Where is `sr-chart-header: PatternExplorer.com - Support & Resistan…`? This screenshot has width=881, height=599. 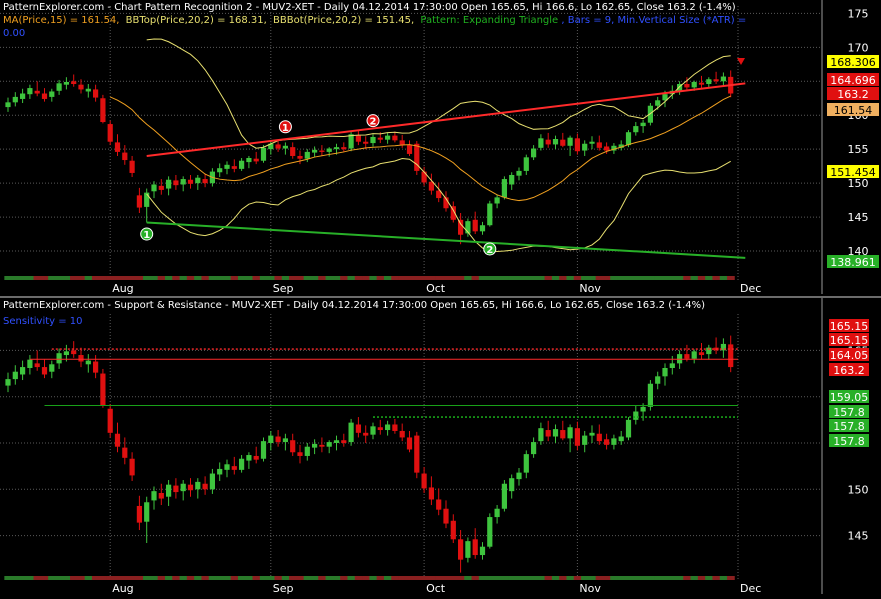
sr-chart-header: PatternExplorer.com - Support & Resistan… is located at coordinates (356, 306).